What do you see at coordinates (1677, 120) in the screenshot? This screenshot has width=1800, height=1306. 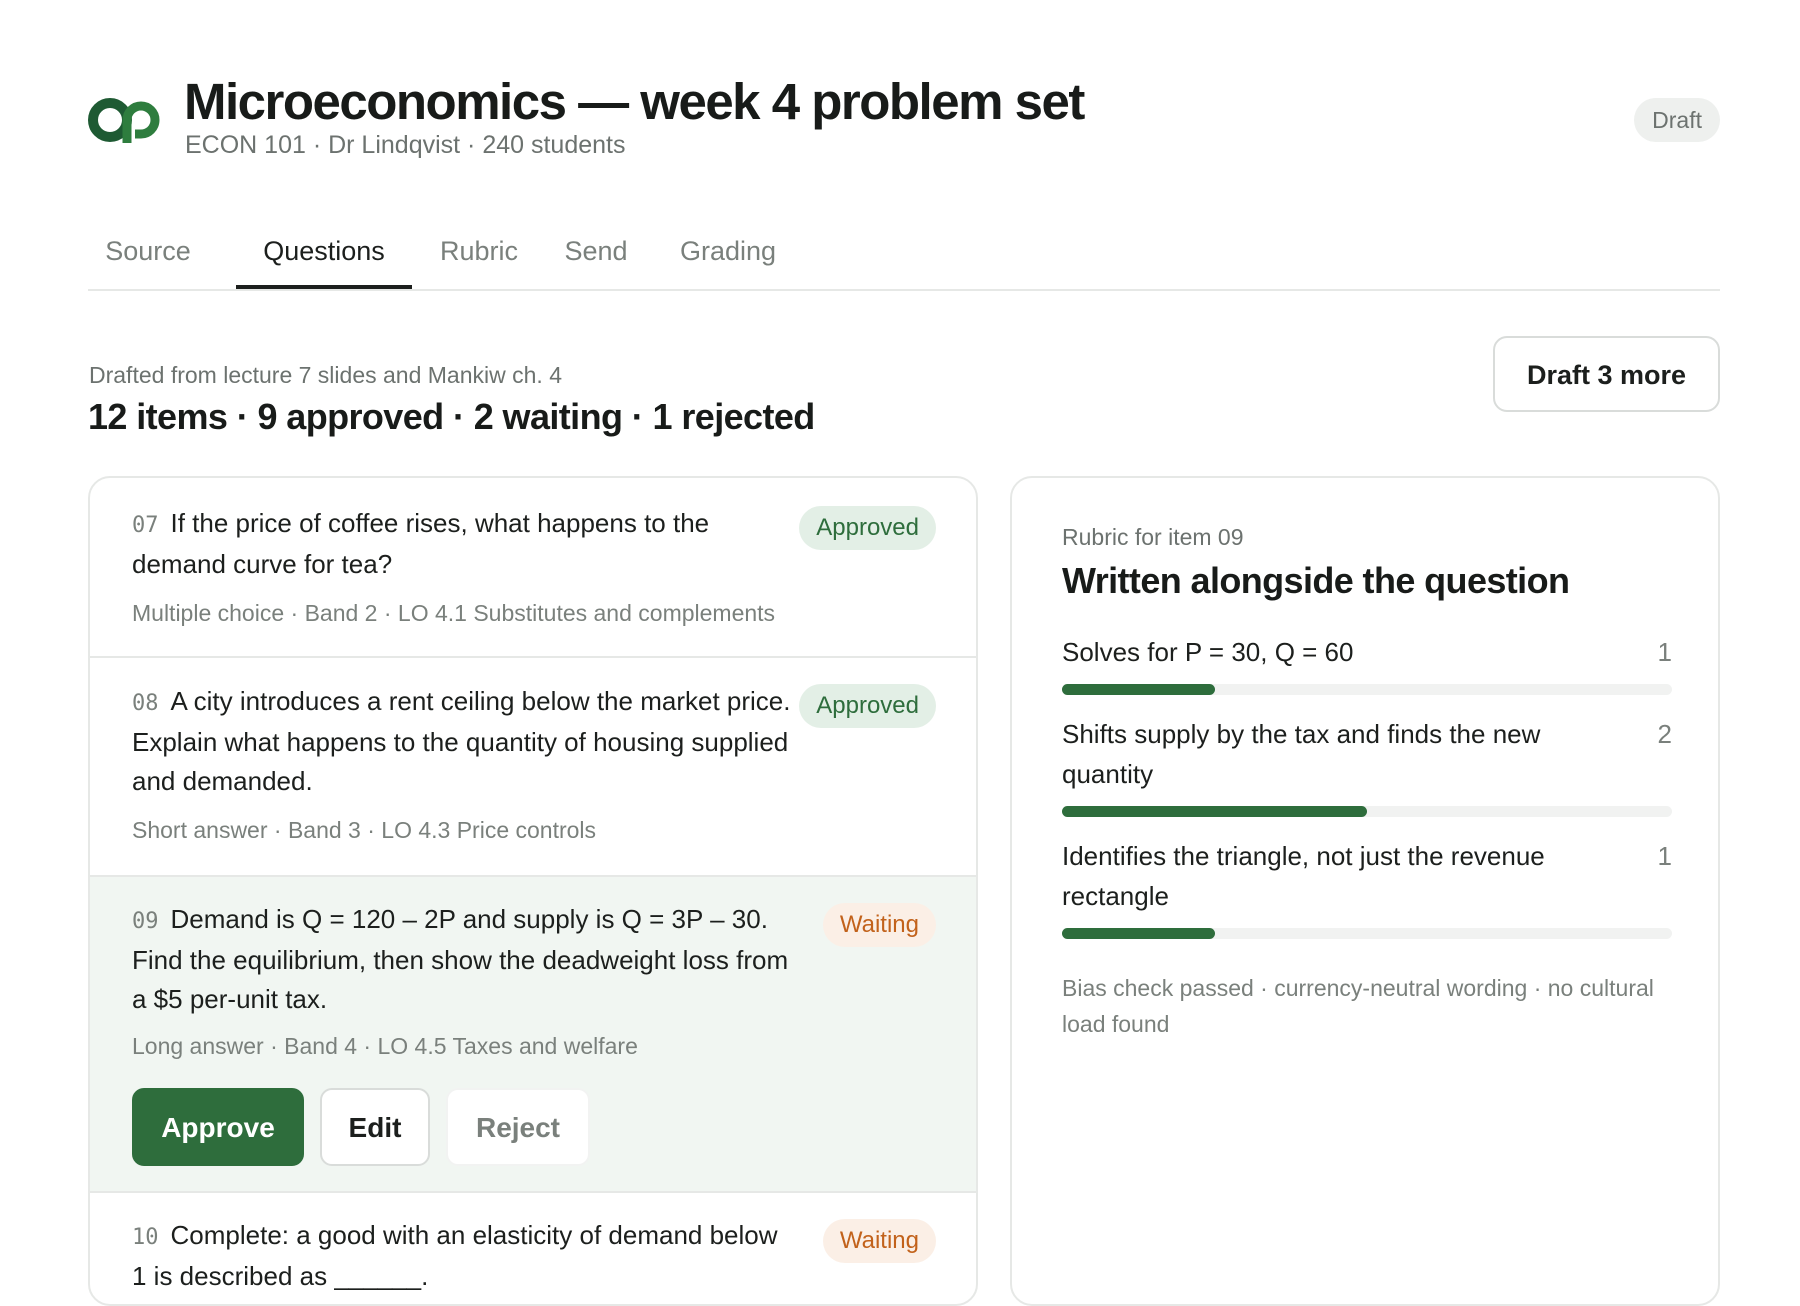 I see `status-badge: Draft` at bounding box center [1677, 120].